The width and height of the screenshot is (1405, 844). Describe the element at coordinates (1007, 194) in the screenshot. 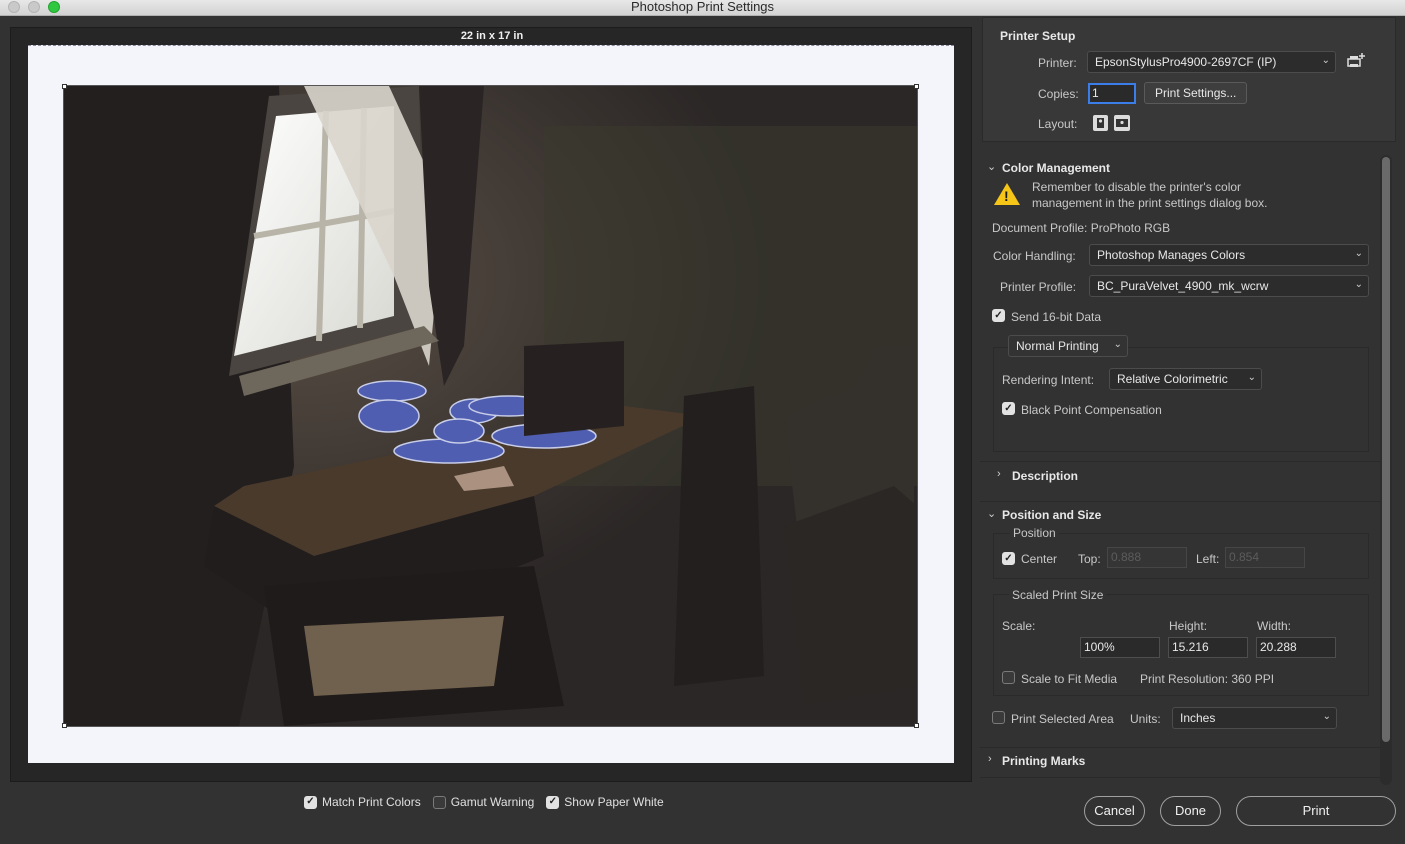

I see `warning-icon: !` at that location.